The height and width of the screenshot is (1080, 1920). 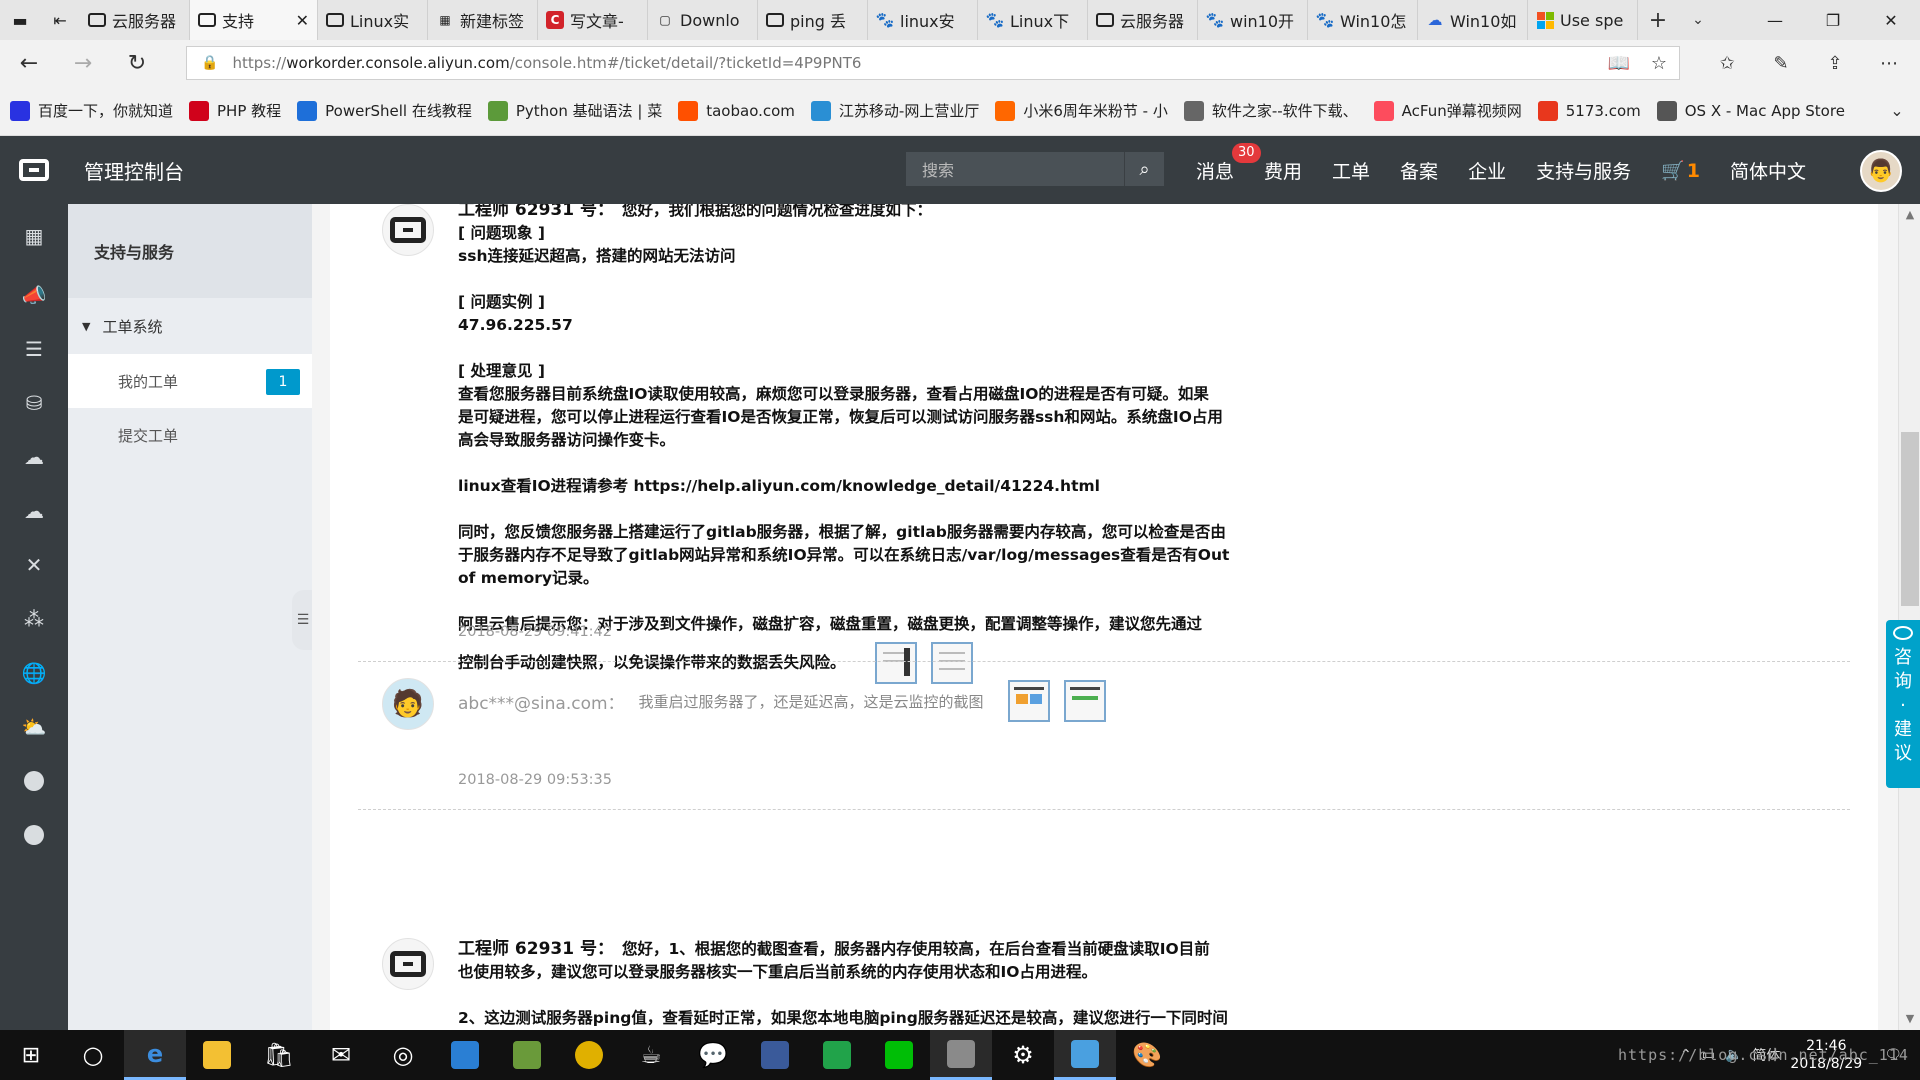 I want to click on new-tab-button: +, so click(x=1658, y=20).